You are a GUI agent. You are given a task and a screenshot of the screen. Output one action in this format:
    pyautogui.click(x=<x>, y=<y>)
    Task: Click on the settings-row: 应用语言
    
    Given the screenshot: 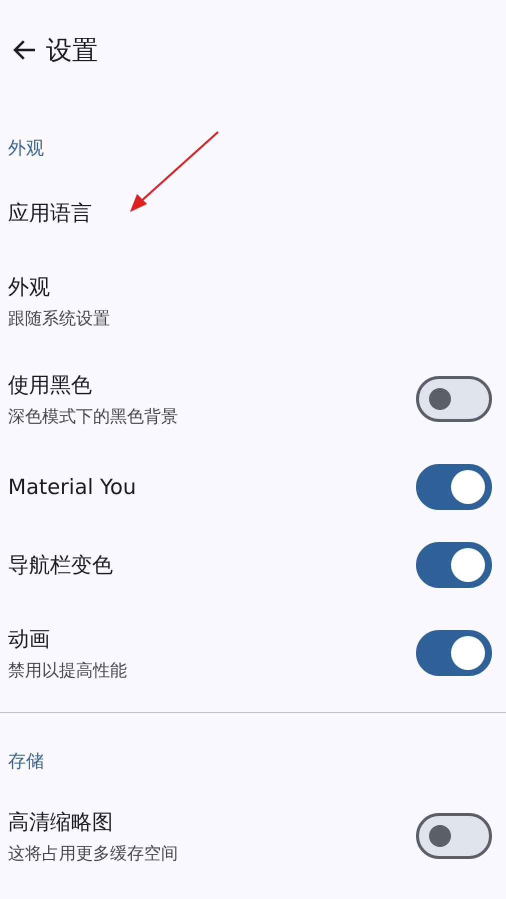 What is the action you would take?
    pyautogui.click(x=253, y=213)
    